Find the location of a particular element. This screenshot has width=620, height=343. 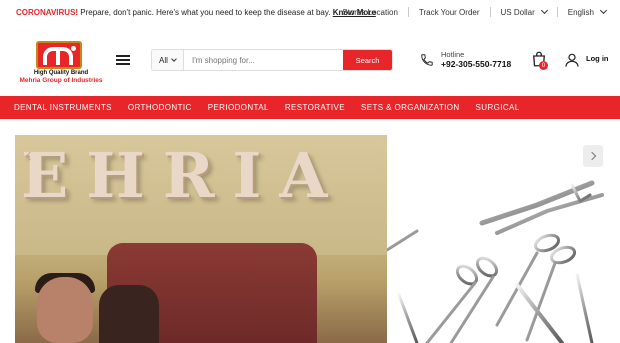

hotline-number: +92-305-550-7718 is located at coordinates (476, 64).